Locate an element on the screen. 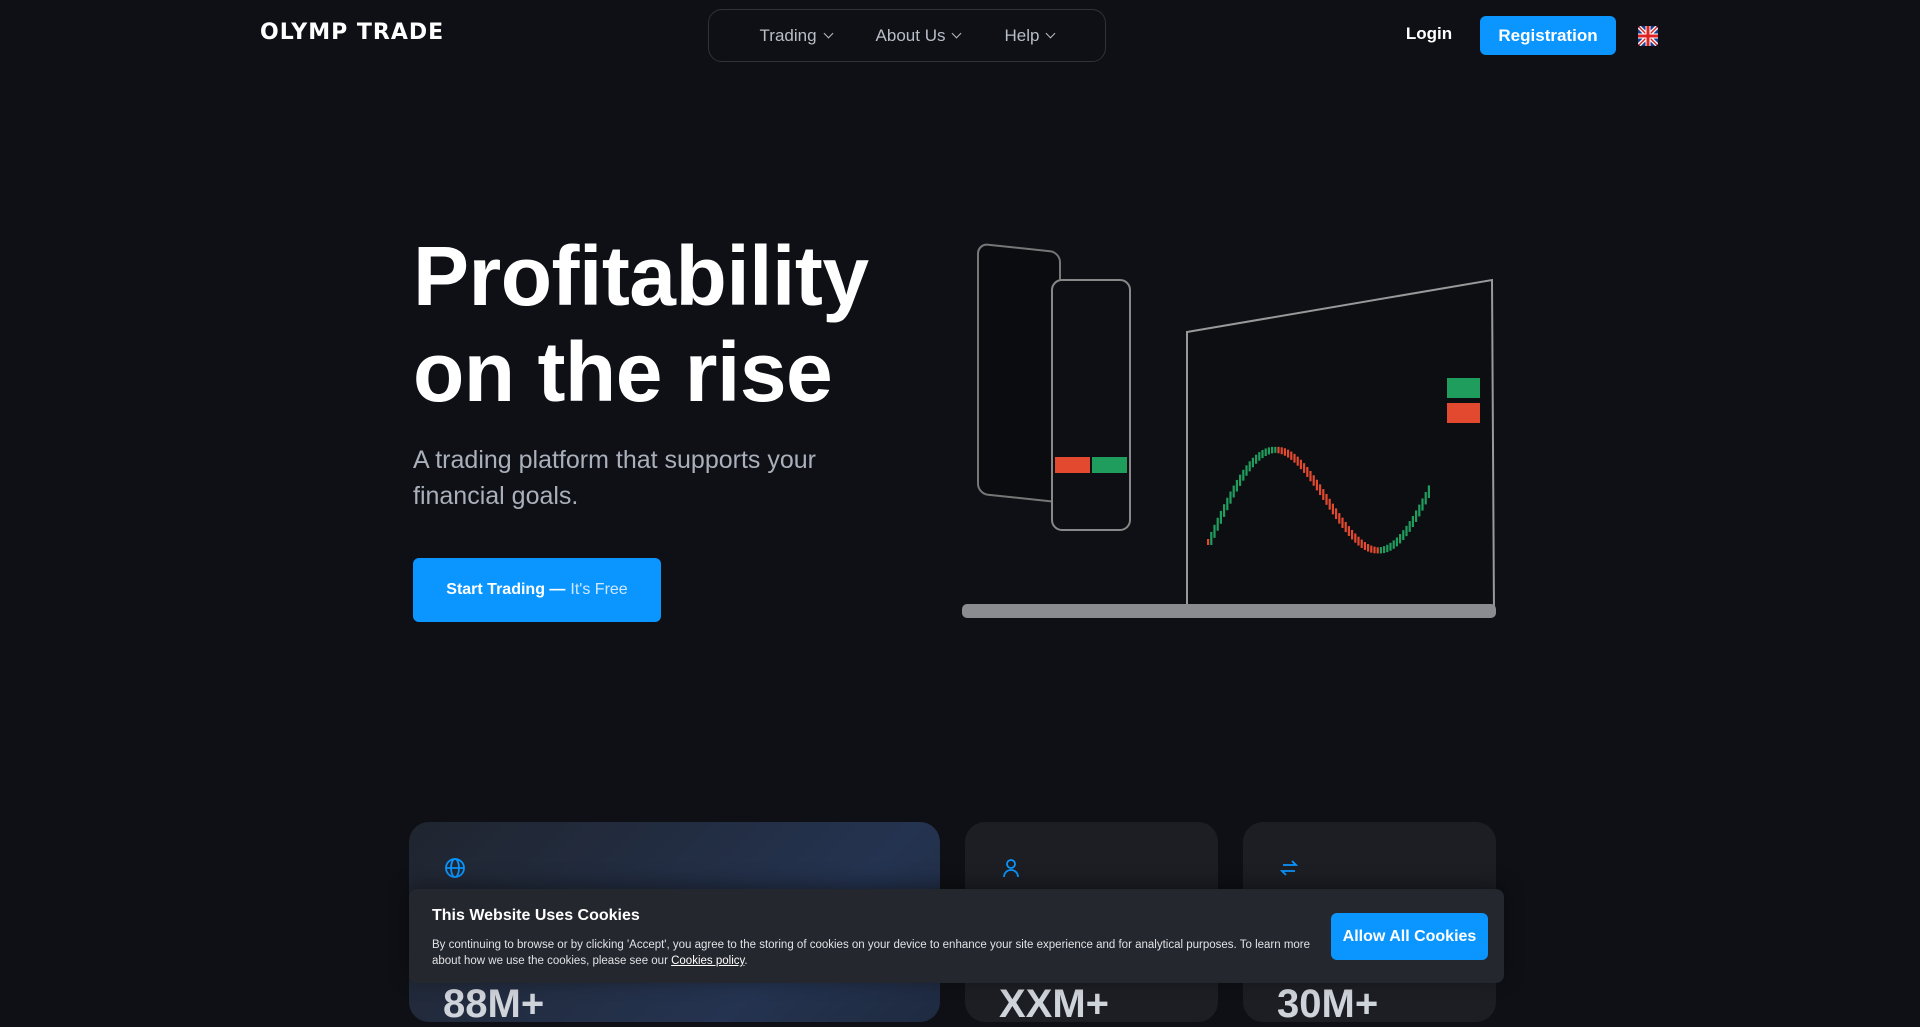  phone-back is located at coordinates (1019, 373).